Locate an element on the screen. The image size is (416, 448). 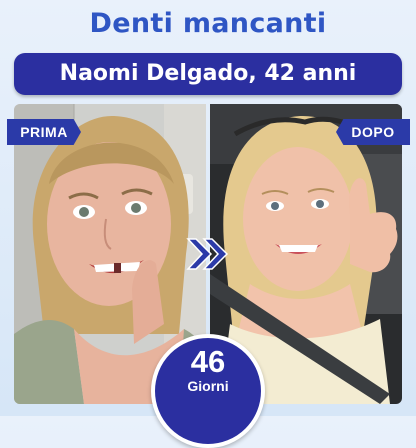
duration-number: 46 is located at coordinates (208, 361).